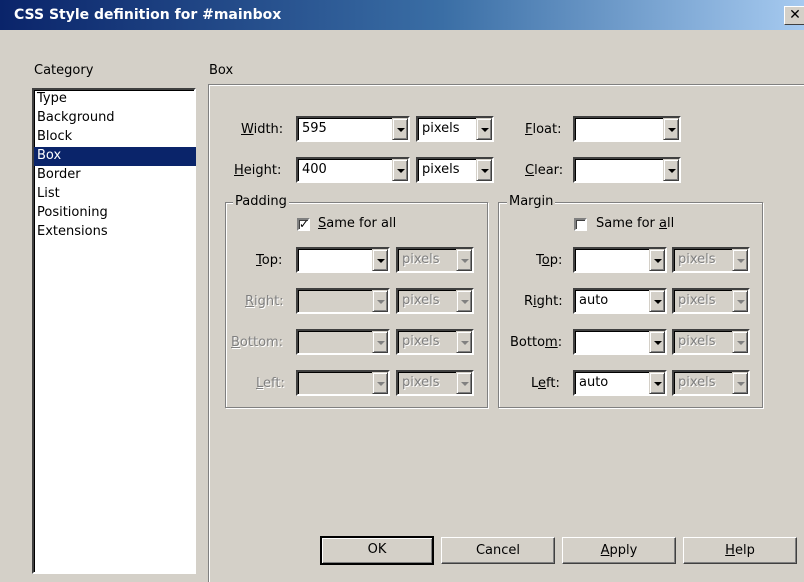  I want to click on float-dropdown-button, so click(671, 129).